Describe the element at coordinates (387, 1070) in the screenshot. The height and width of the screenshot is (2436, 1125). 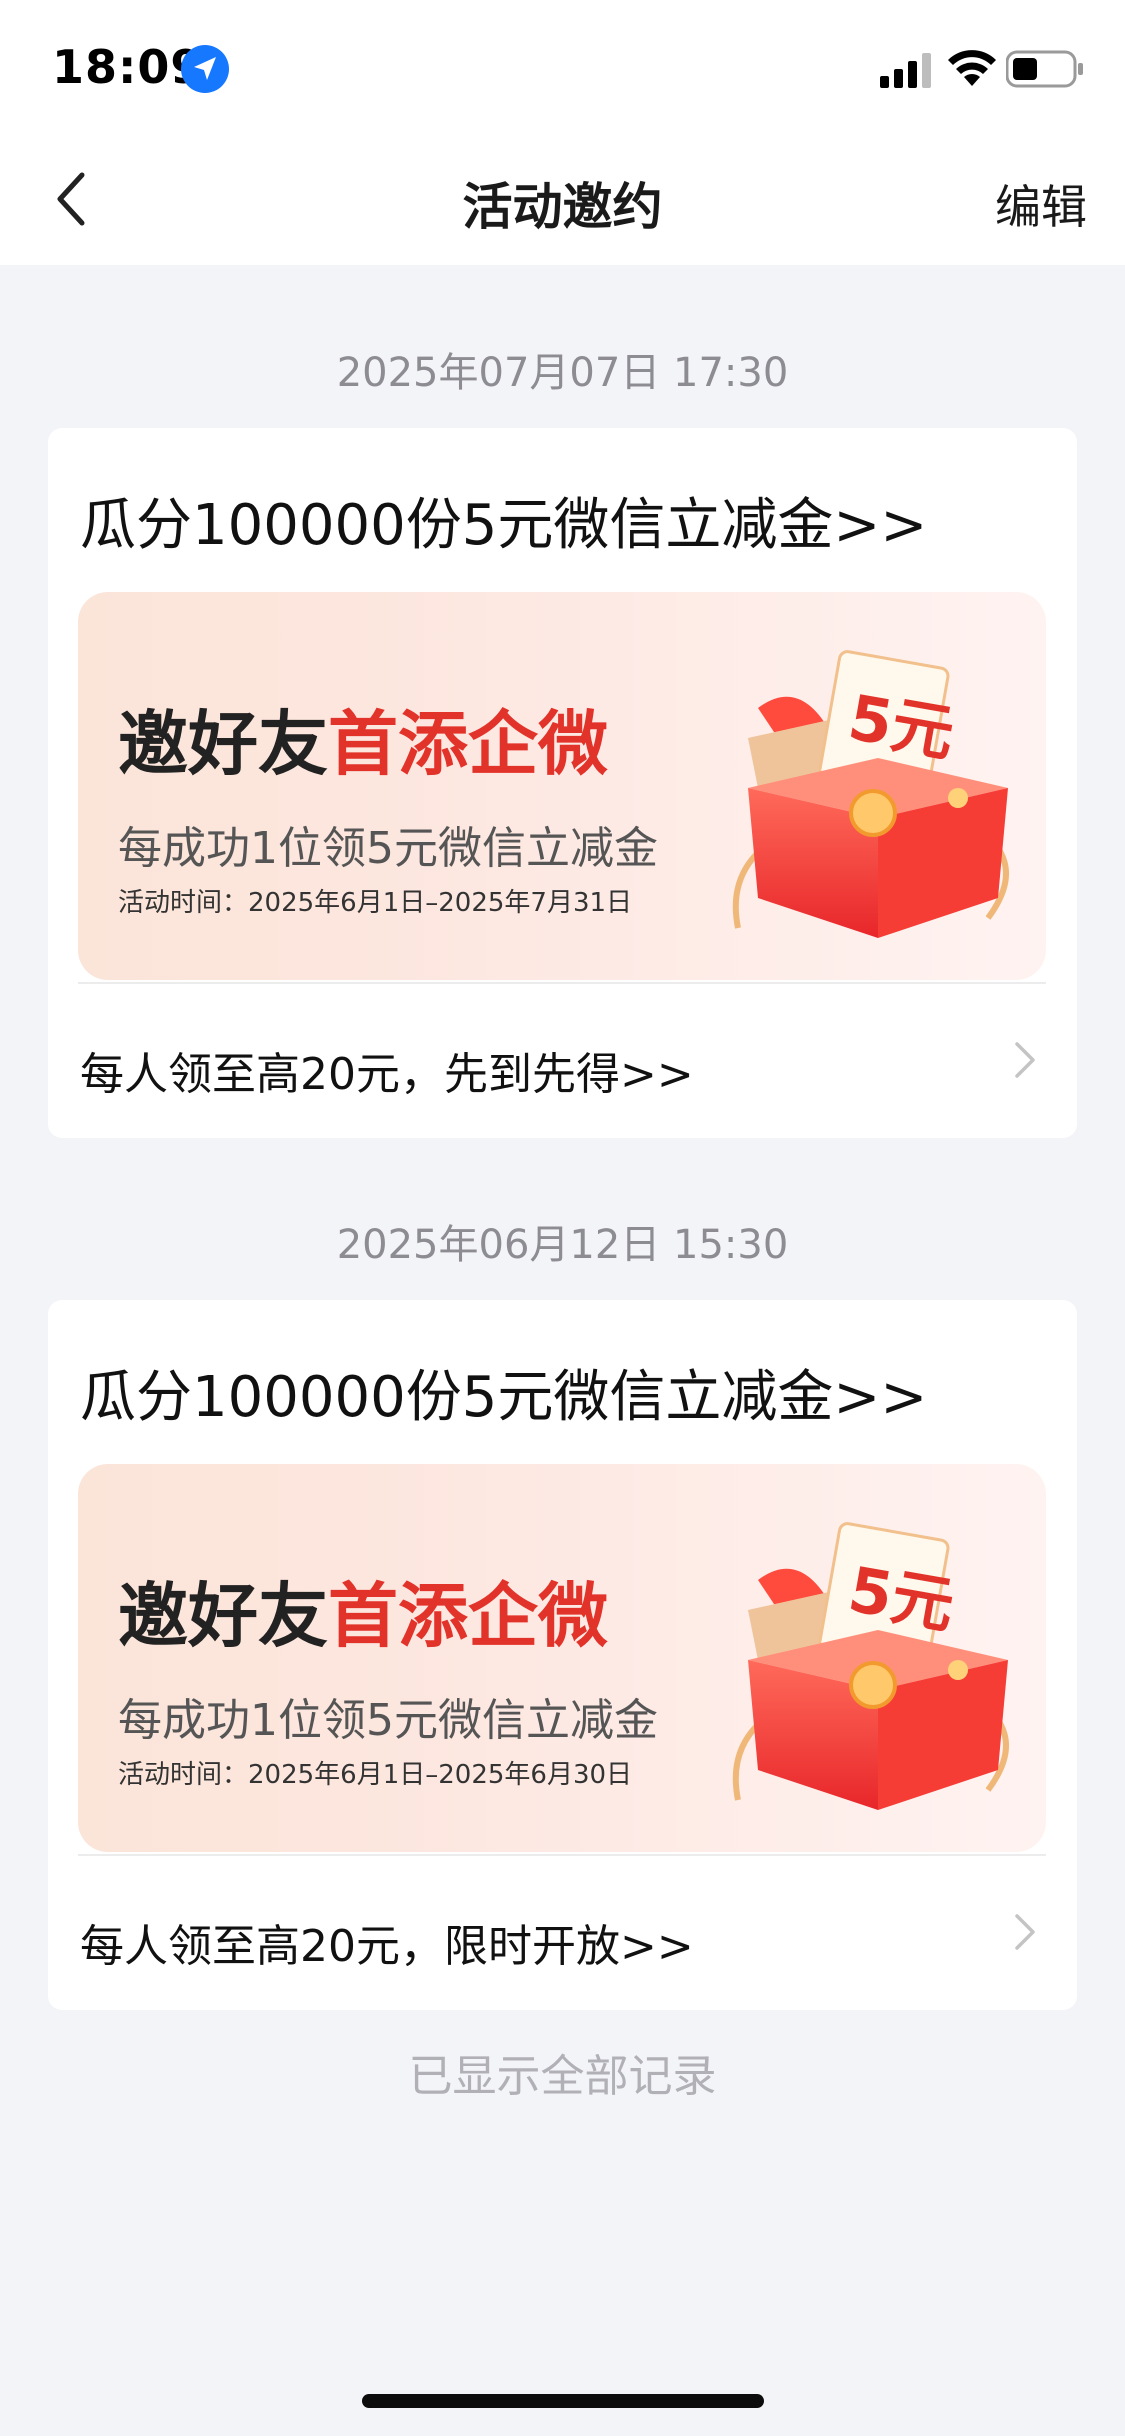
I see `card-footer-link: 每人领至高20元，先到先得>>` at that location.